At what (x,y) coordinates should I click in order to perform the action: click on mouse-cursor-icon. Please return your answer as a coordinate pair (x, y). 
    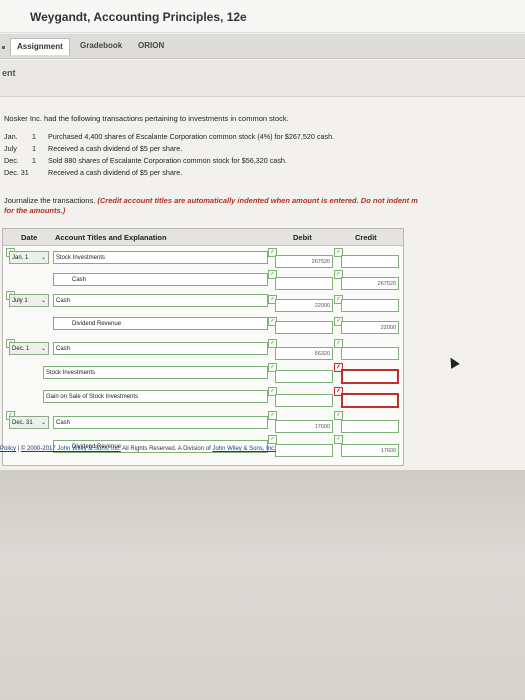
    Looking at the image, I should click on (453, 362).